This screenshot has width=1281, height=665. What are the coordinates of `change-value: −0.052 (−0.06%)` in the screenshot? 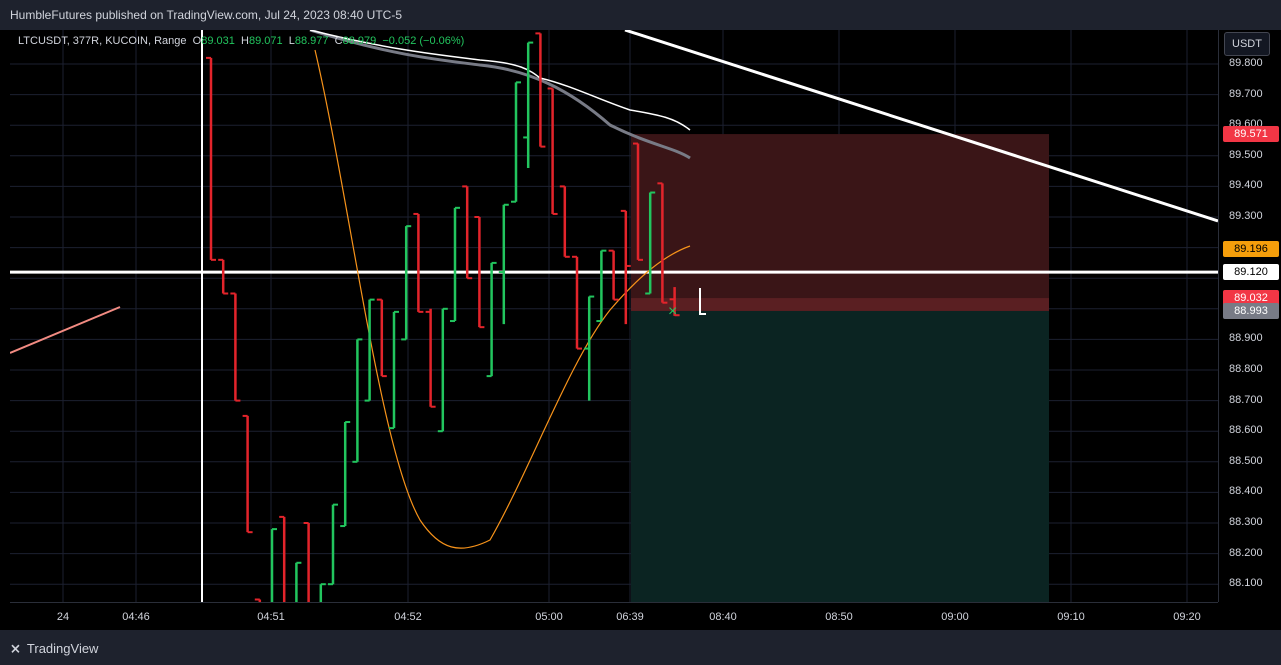 It's located at (423, 41).